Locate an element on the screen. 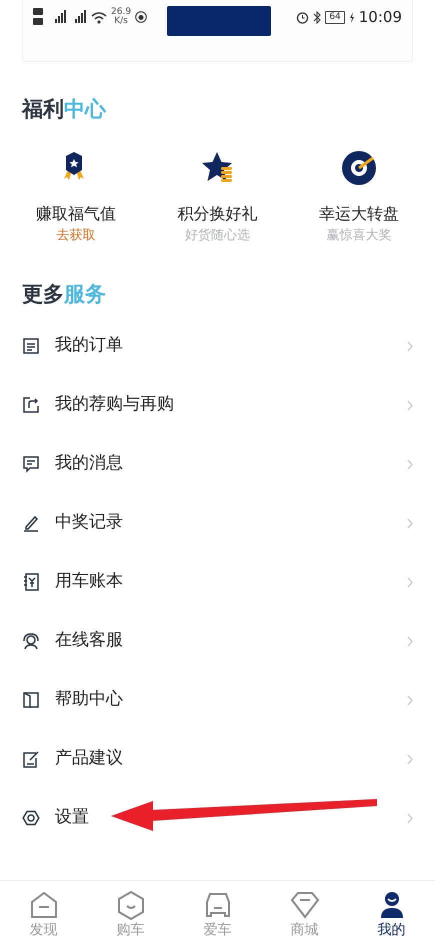 The height and width of the screenshot is (950, 435). menu-item: 设置 is located at coordinates (217, 818).